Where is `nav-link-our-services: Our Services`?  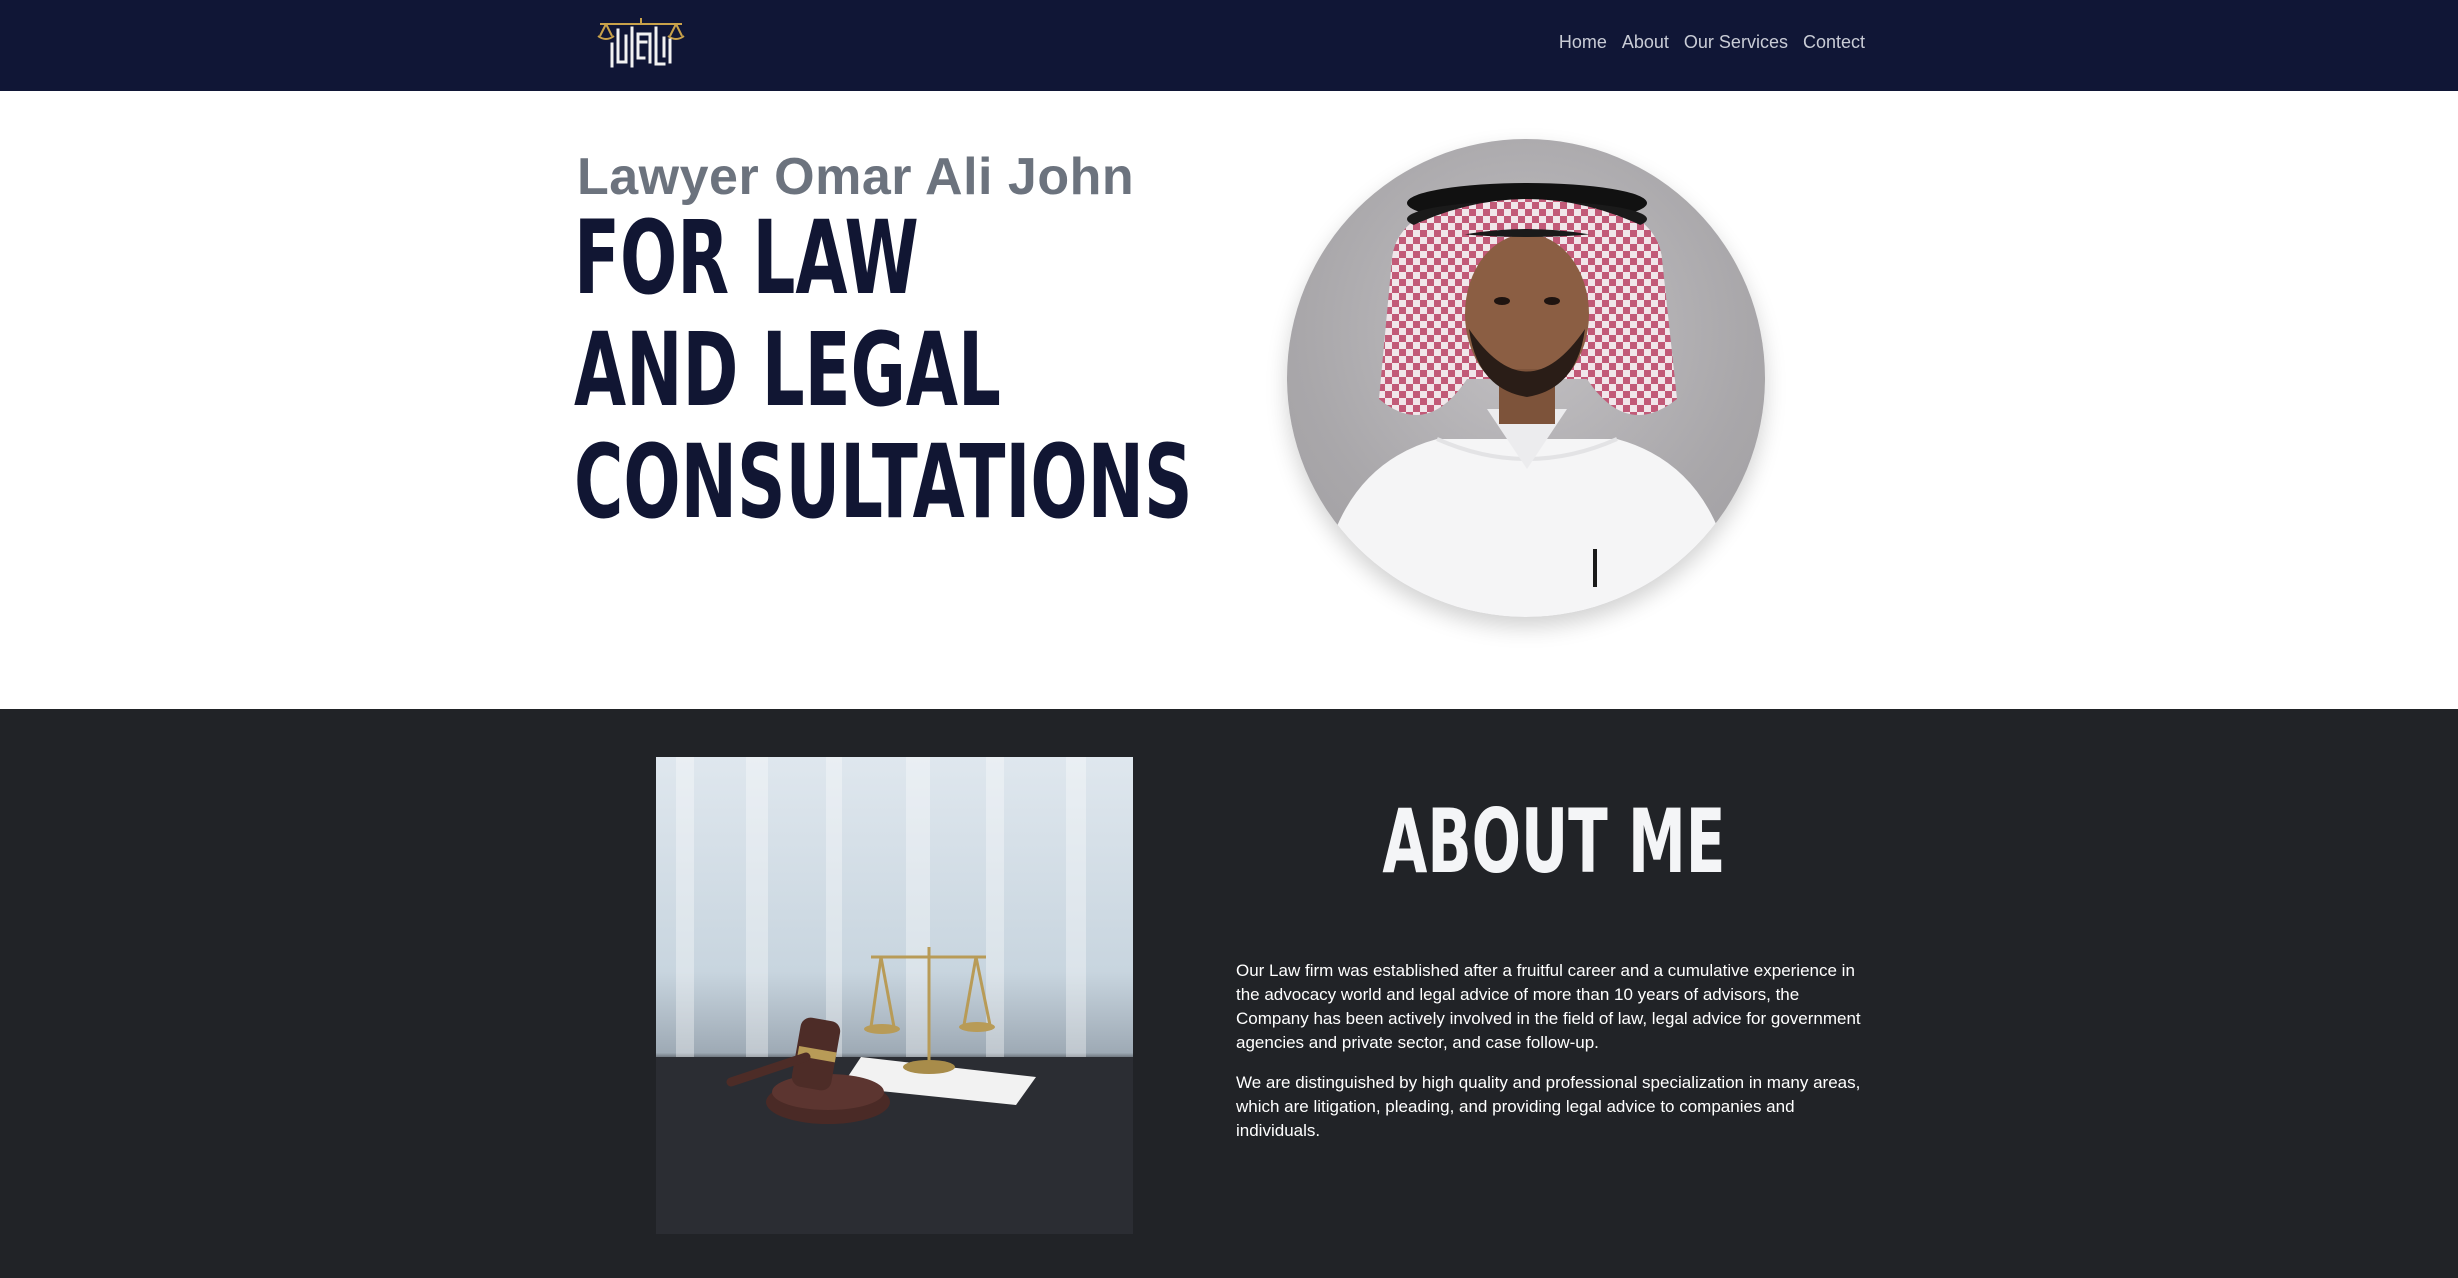 nav-link-our-services: Our Services is located at coordinates (1736, 42).